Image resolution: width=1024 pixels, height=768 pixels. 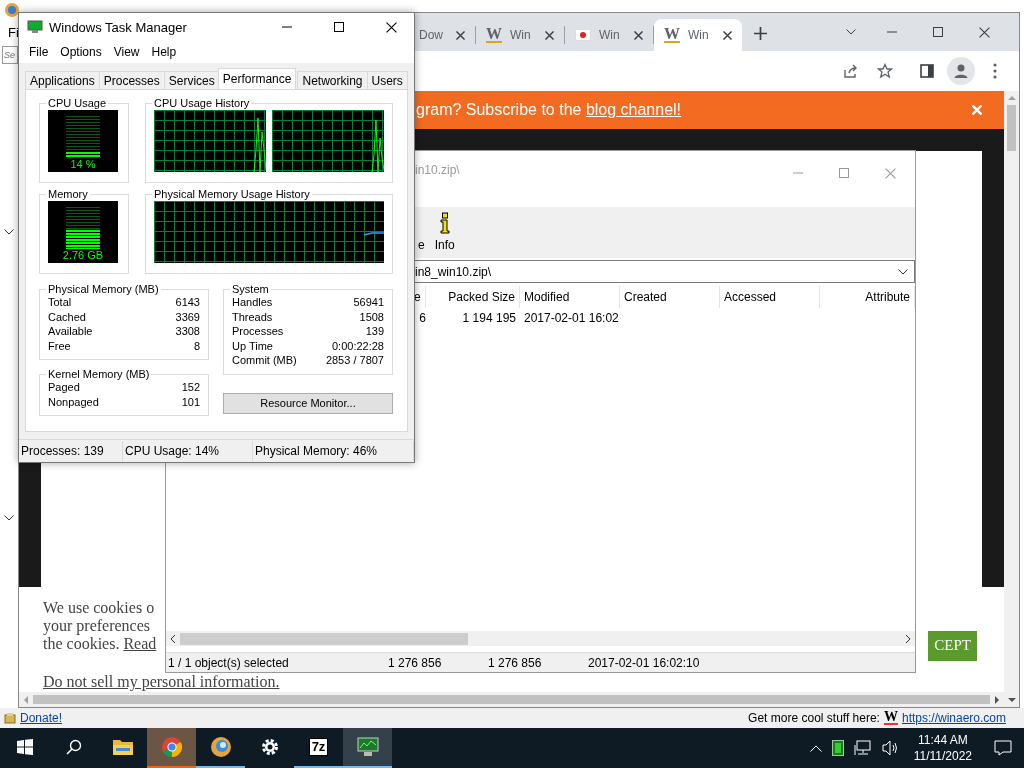 I want to click on cookie-text: the cookies. Read, so click(x=100, y=644).